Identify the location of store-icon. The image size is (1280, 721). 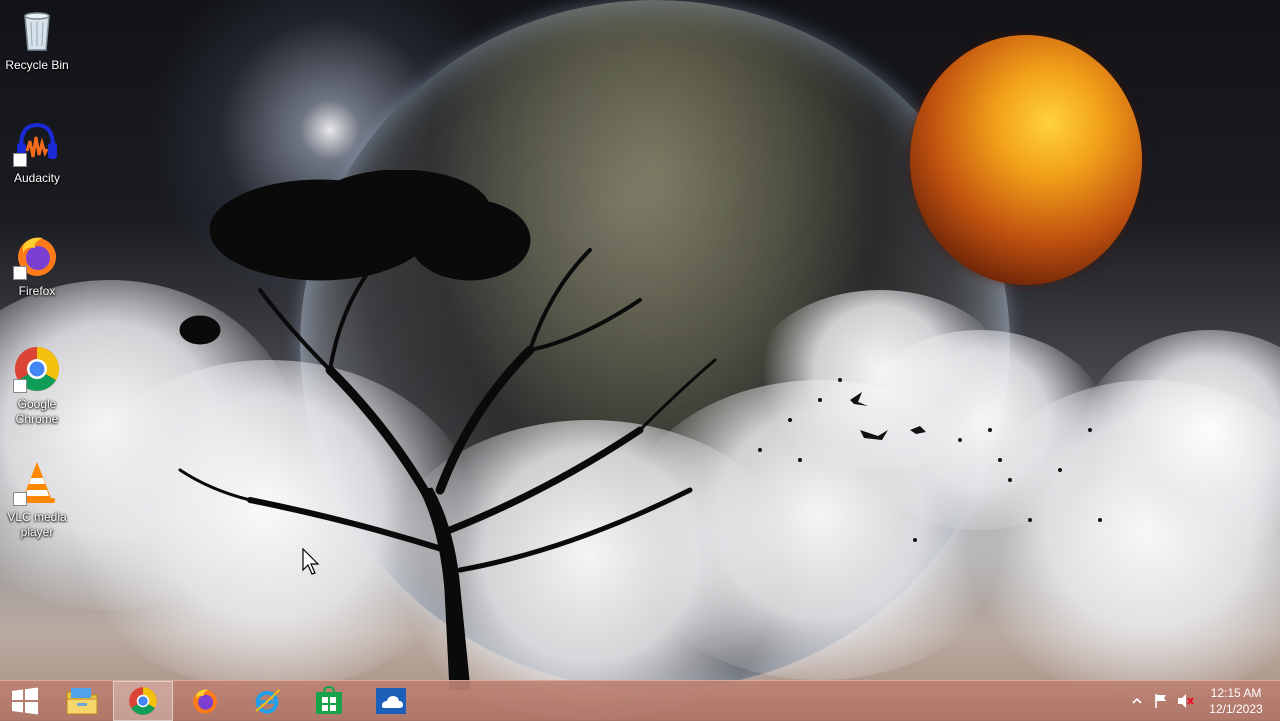
(329, 700).